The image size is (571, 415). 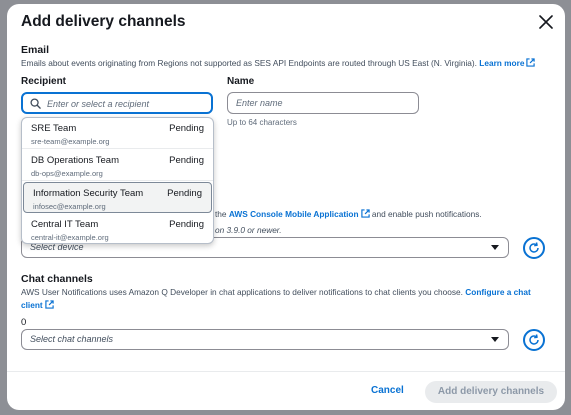 What do you see at coordinates (265, 339) in the screenshot?
I see `chat-channels-select: Select chat channels` at bounding box center [265, 339].